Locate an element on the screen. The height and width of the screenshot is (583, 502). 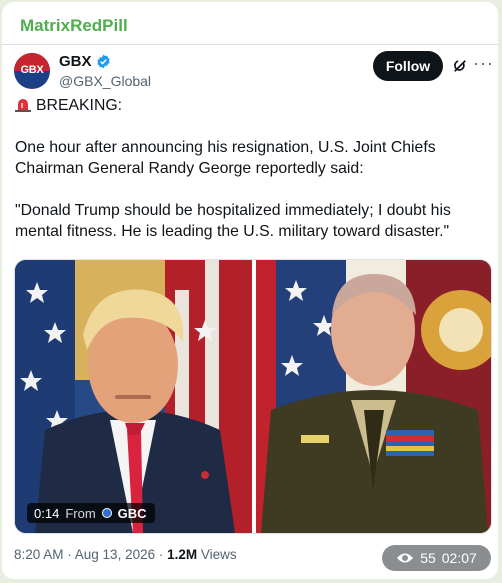
tweet-meta: 8:20 AM · Aug 13, 2026 · 1.2M Views is located at coordinates (125, 554).